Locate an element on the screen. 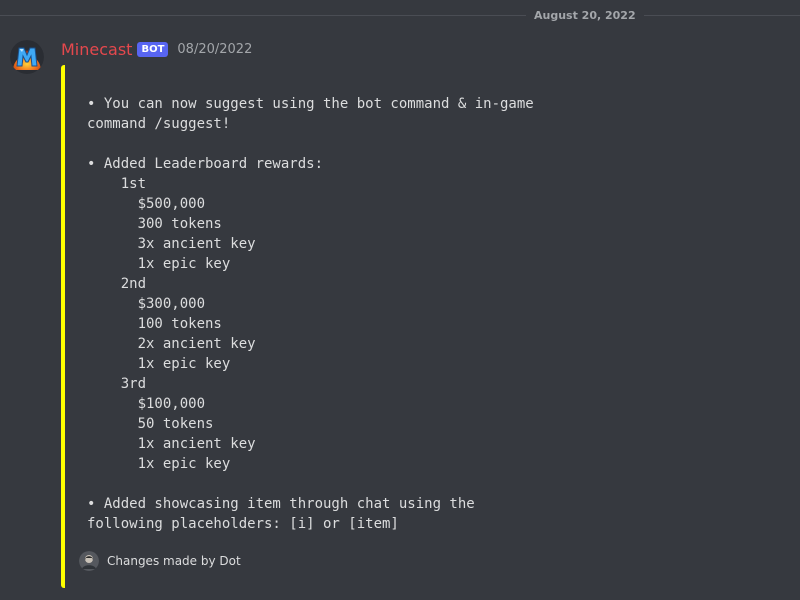  description-line: $500,000 is located at coordinates (146, 204).